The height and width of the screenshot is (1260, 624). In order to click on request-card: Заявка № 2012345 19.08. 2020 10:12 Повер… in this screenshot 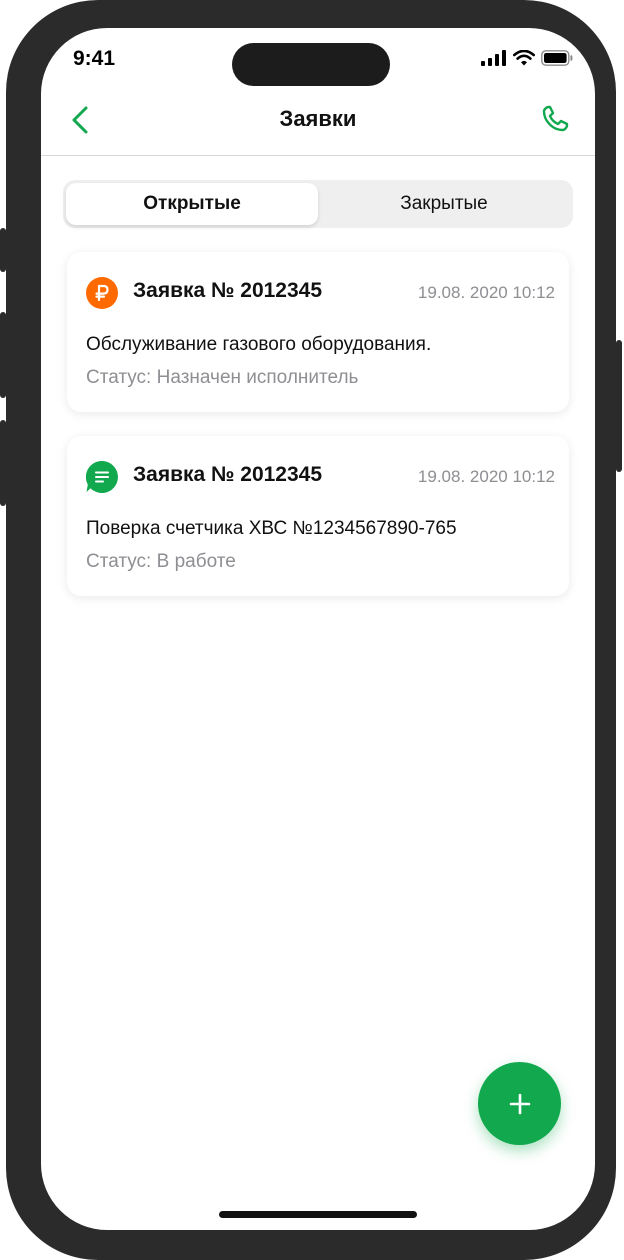, I will do `click(318, 516)`.